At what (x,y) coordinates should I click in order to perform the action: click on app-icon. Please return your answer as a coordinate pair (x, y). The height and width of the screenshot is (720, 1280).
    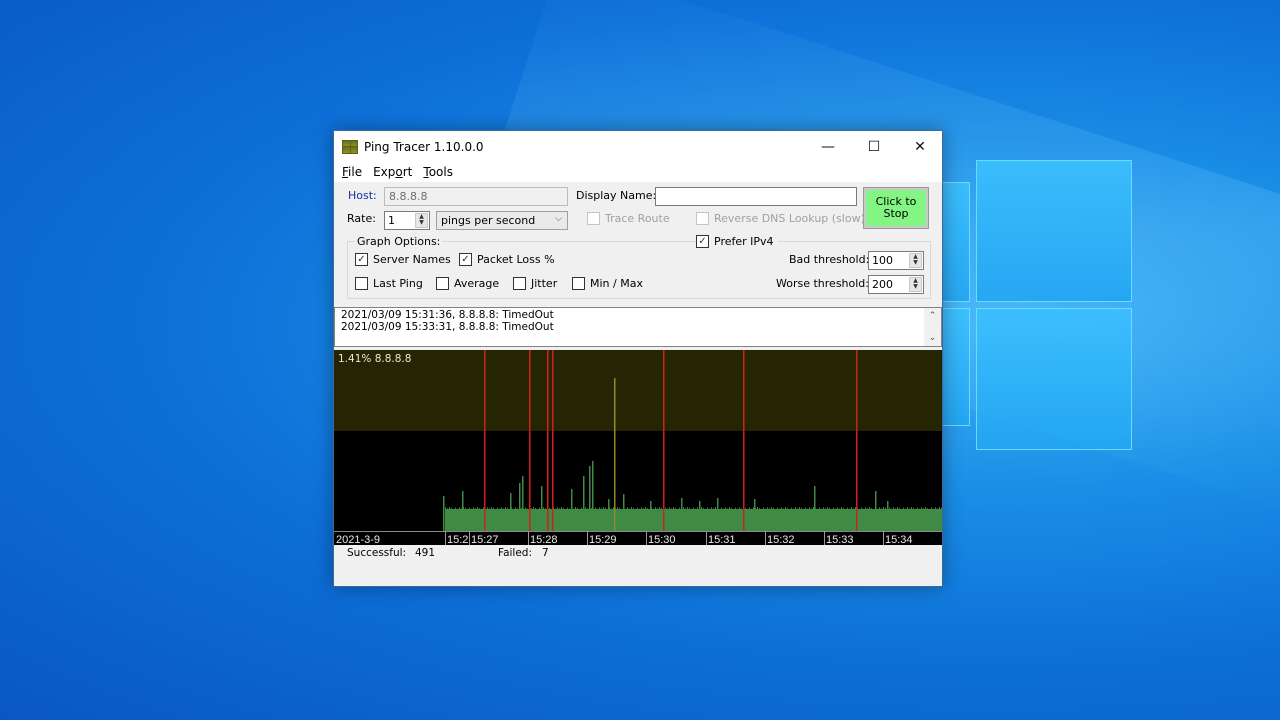
    Looking at the image, I should click on (350, 146).